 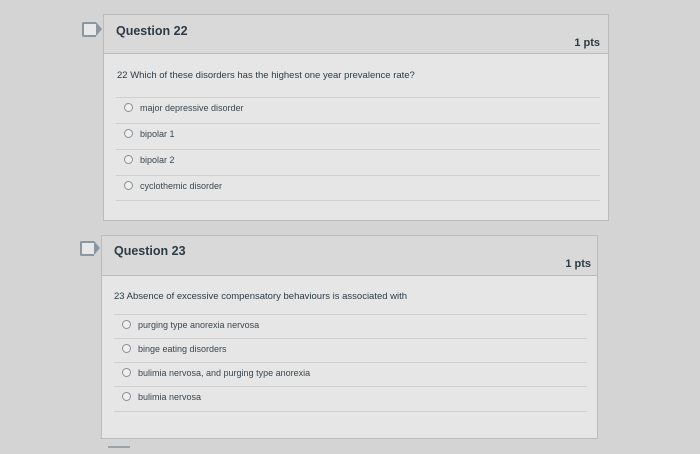 What do you see at coordinates (192, 108) in the screenshot?
I see `answer-label: major depressive disorder` at bounding box center [192, 108].